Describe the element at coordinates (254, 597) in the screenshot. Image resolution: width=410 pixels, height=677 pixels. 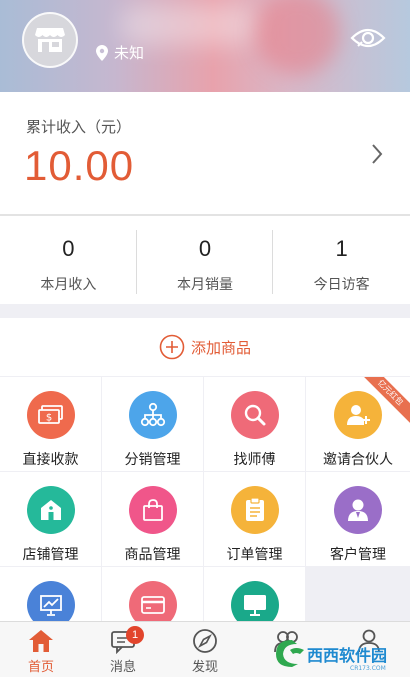
I see `grid-item-monitor` at that location.